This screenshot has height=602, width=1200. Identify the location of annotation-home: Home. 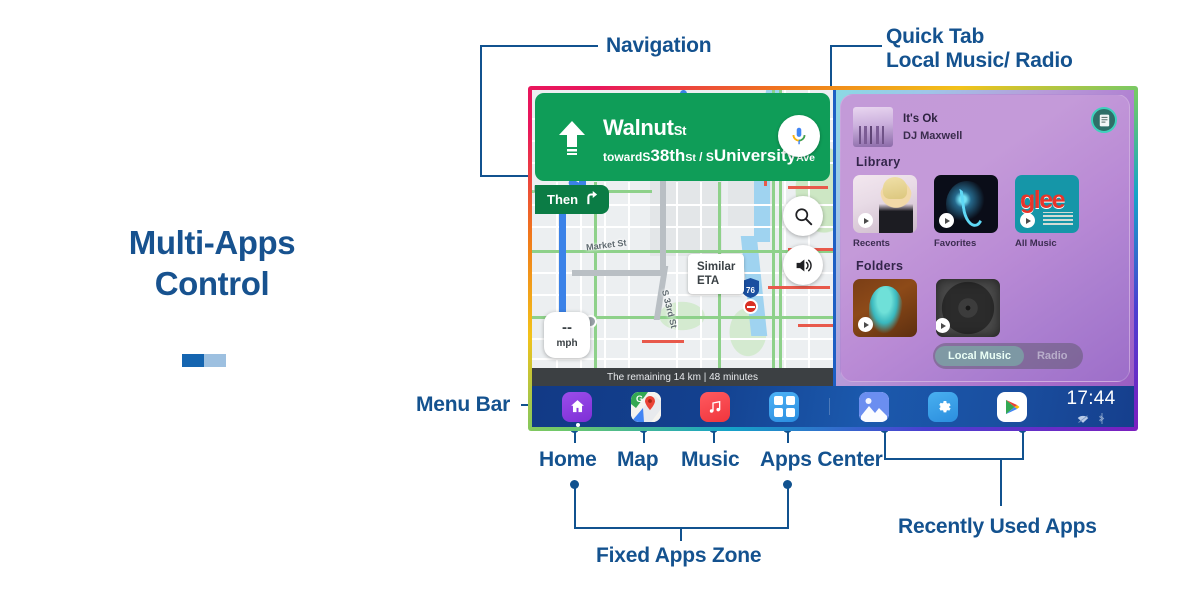
(568, 459).